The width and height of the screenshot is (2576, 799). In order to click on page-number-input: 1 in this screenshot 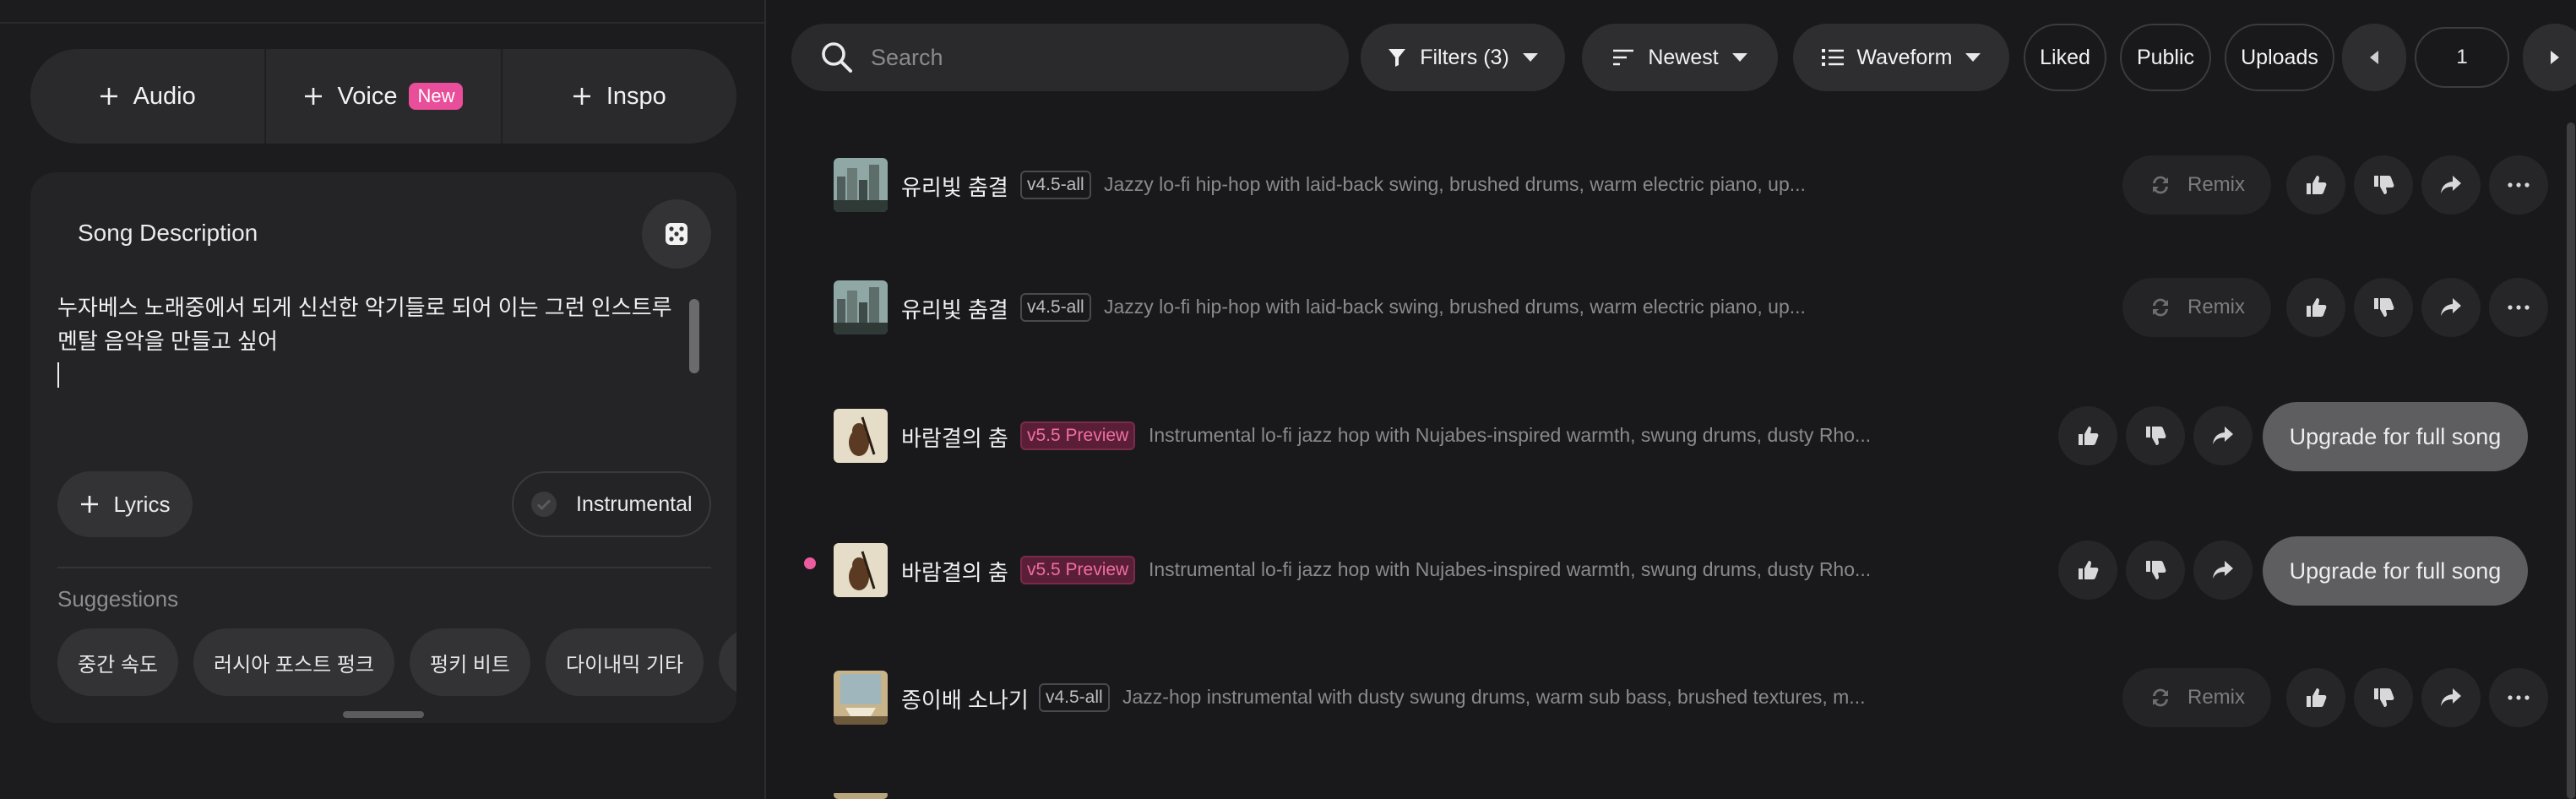, I will do `click(2462, 57)`.